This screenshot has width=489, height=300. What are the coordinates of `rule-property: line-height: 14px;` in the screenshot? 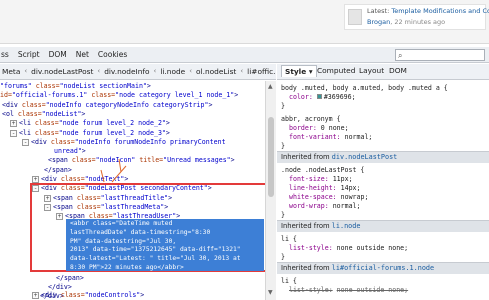 It's located at (324, 188).